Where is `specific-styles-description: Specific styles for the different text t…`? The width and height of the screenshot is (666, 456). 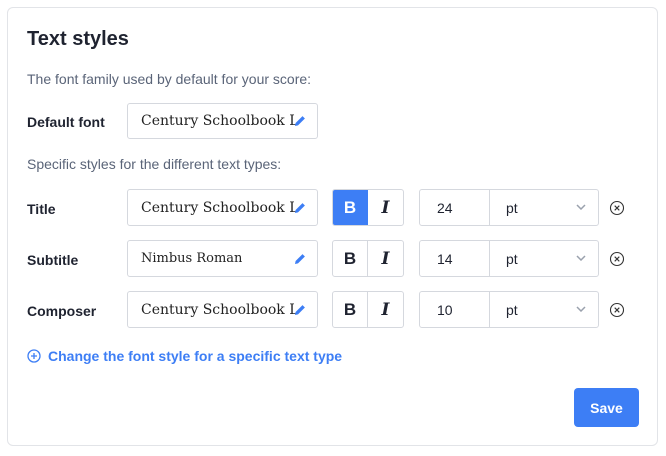 specific-styles-description: Specific styles for the different text t… is located at coordinates (154, 164).